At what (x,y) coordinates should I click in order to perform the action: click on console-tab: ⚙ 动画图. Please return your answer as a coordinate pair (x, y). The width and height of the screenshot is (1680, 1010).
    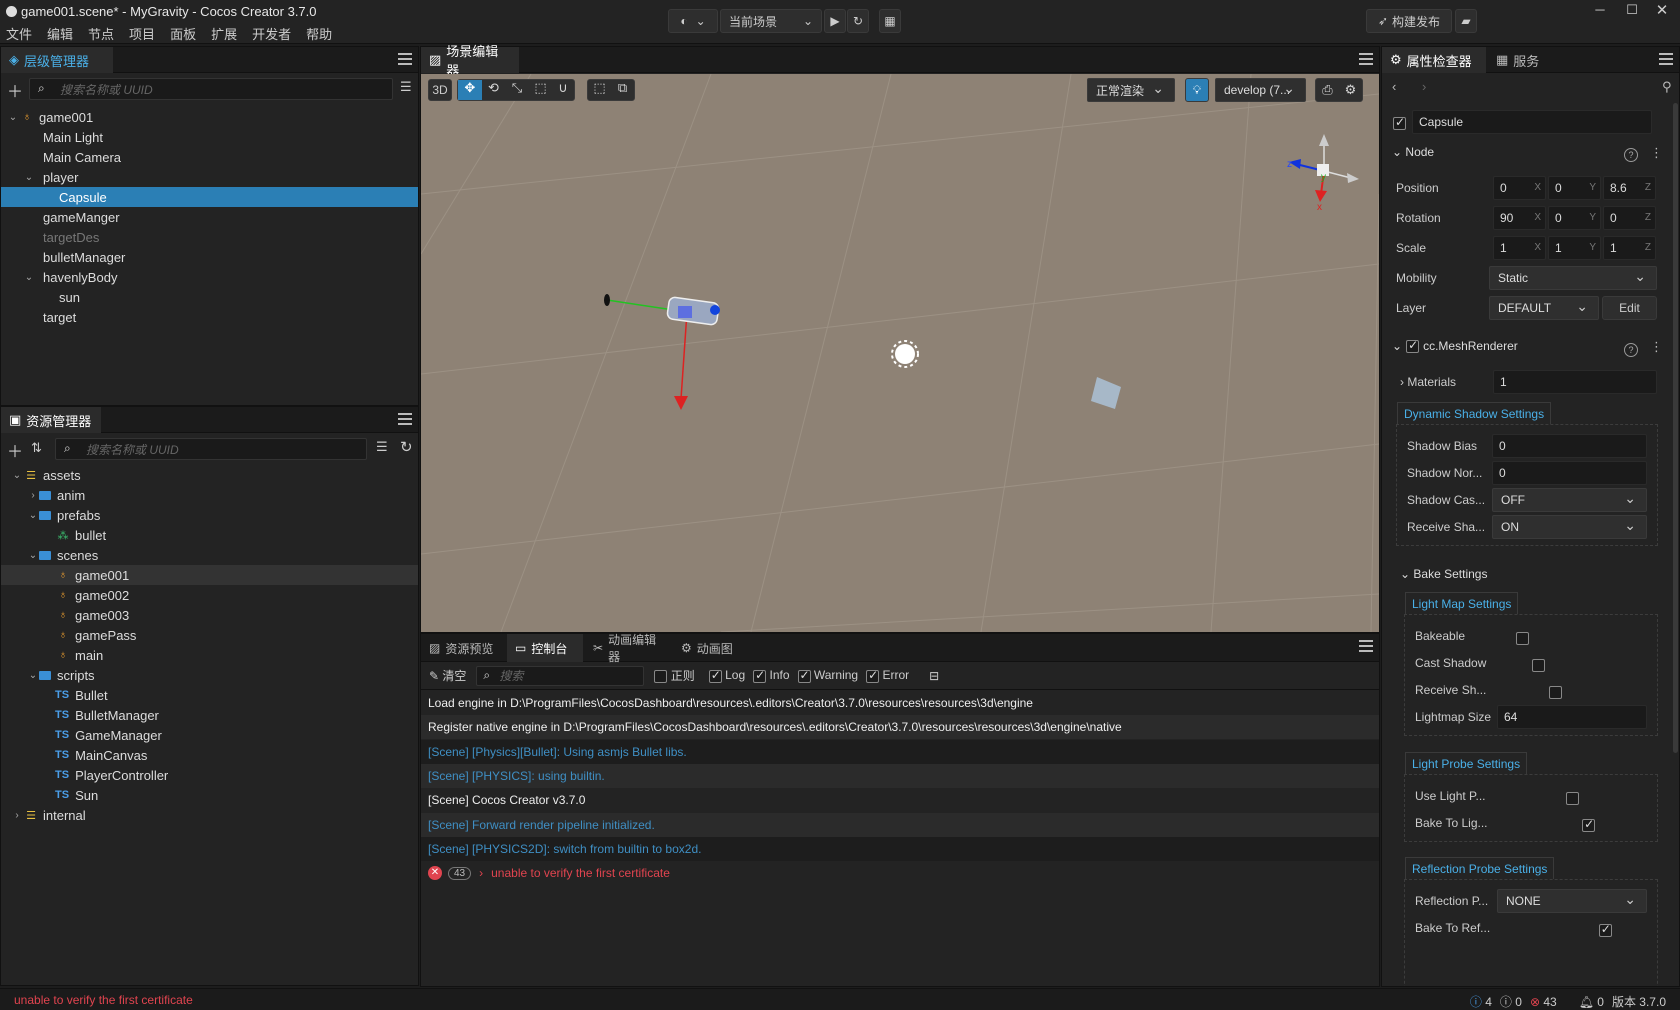
    Looking at the image, I should click on (708, 648).